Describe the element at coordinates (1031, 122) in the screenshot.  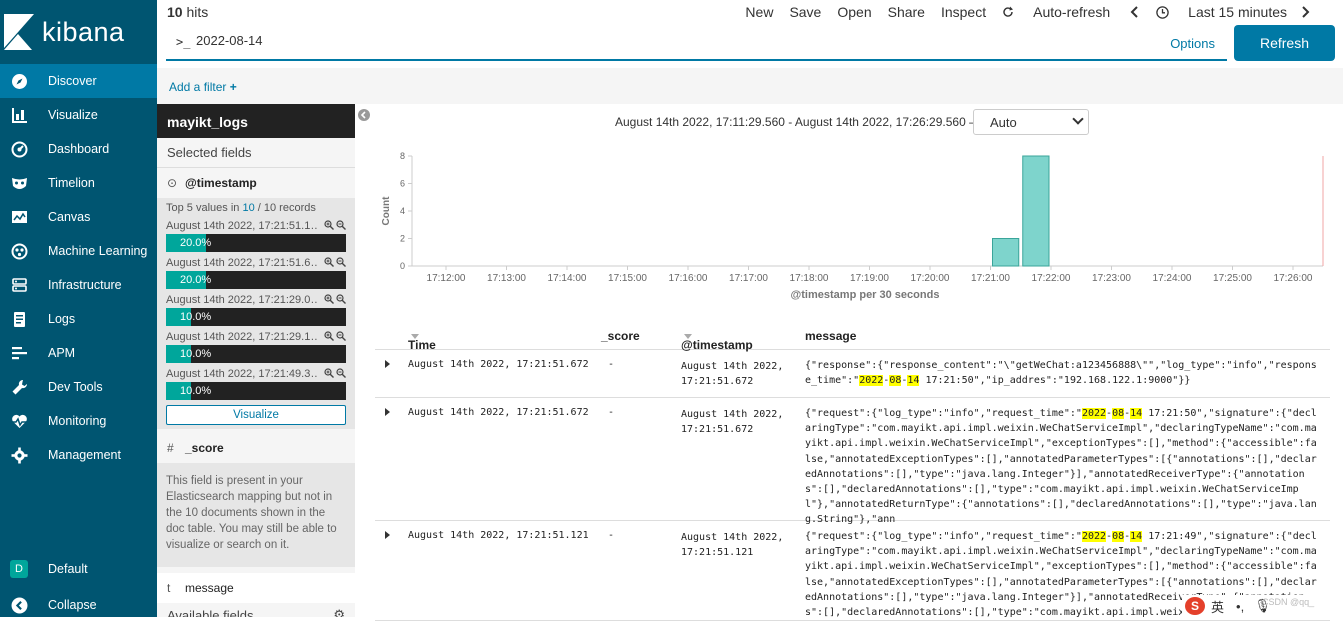
I see `interval-select: Auto` at that location.